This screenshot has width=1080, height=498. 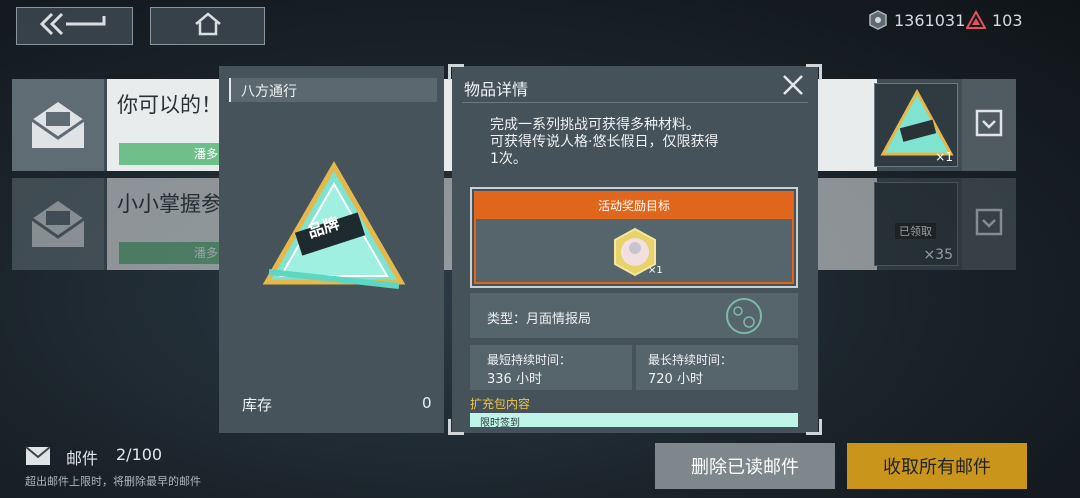 I want to click on reward-header: 活动奖励目标, so click(x=634, y=206).